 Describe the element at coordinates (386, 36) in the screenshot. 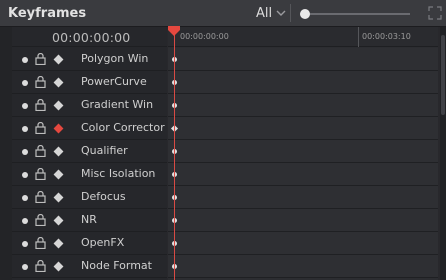

I see `ruler-end-label: 00:00:03:10` at that location.